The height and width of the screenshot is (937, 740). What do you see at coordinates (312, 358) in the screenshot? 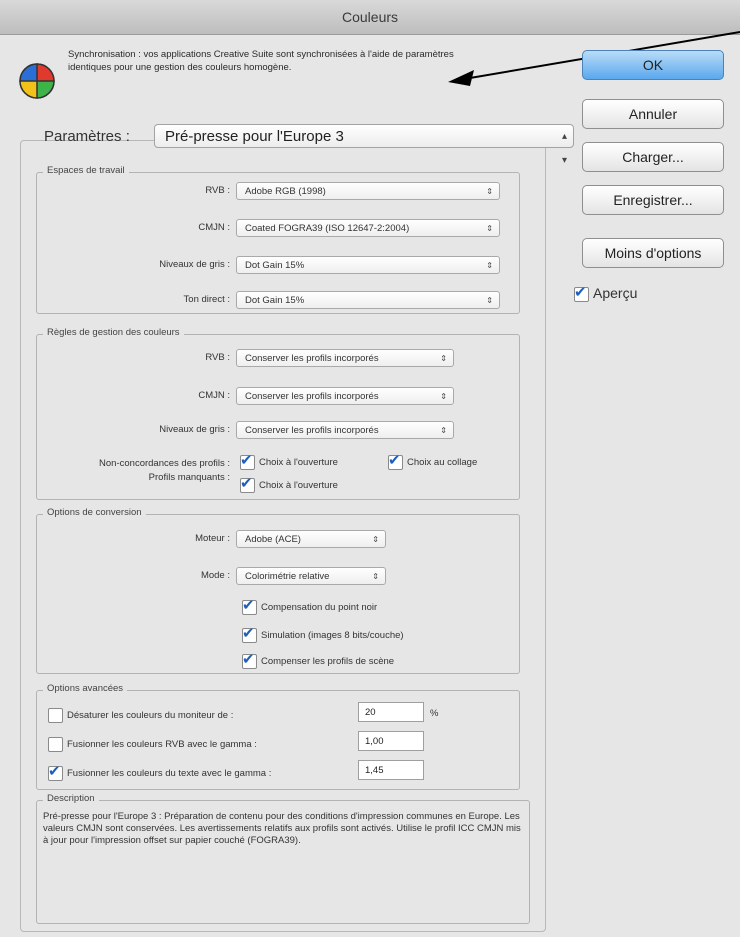
I see `policy-rgb-value: Conserver les profils incorporés` at bounding box center [312, 358].